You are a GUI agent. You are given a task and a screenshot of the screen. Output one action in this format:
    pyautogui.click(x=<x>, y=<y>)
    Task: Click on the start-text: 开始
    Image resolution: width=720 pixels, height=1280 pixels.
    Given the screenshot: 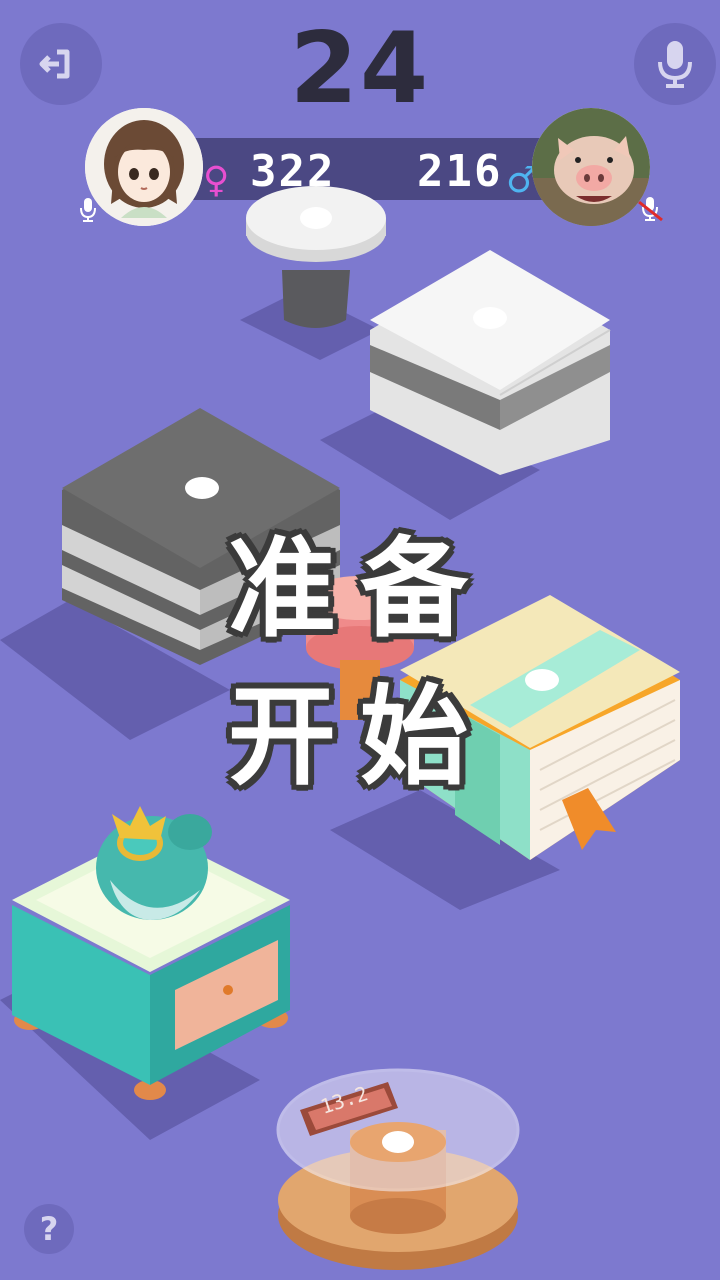 What is the action you would take?
    pyautogui.click(x=359, y=737)
    